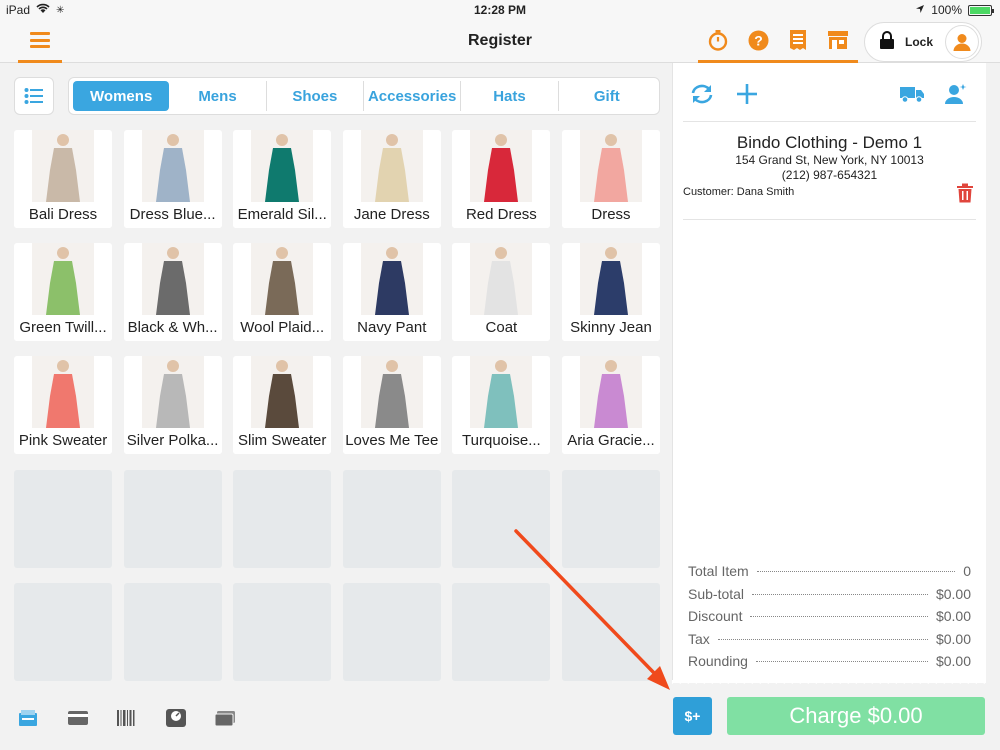 The height and width of the screenshot is (750, 1000). What do you see at coordinates (739, 192) in the screenshot?
I see `customer-name: Customer: Dana Smith` at bounding box center [739, 192].